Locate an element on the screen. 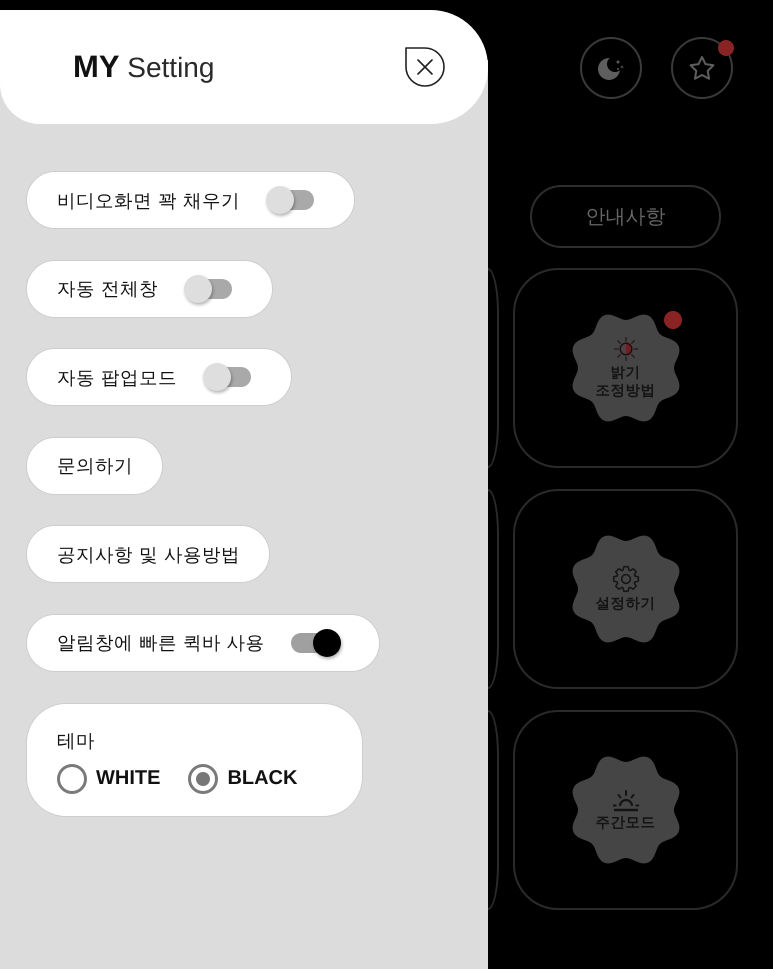  close-icon is located at coordinates (425, 67).